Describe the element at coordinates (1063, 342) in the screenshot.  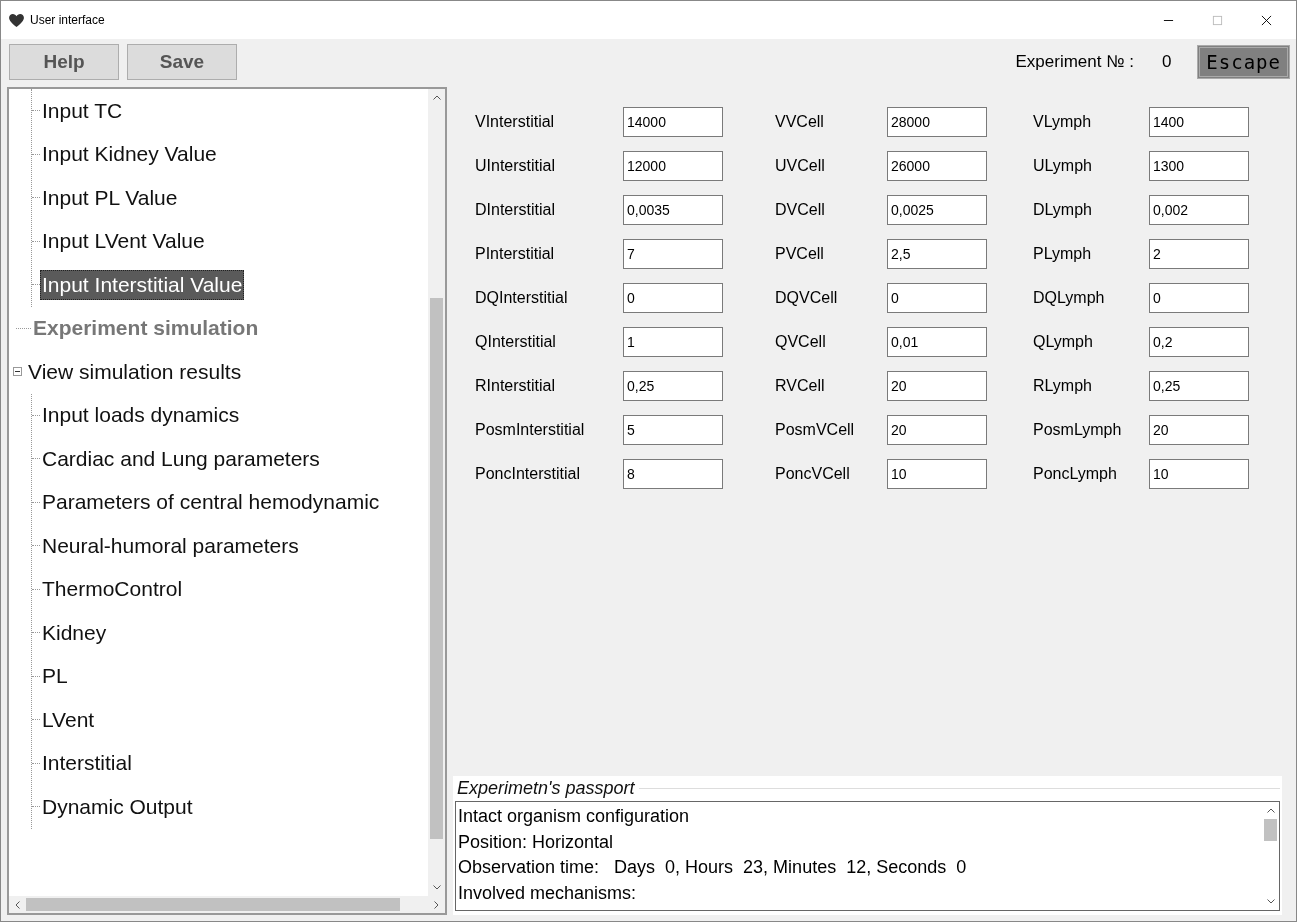
I see `parameter-label: QLymph` at that location.